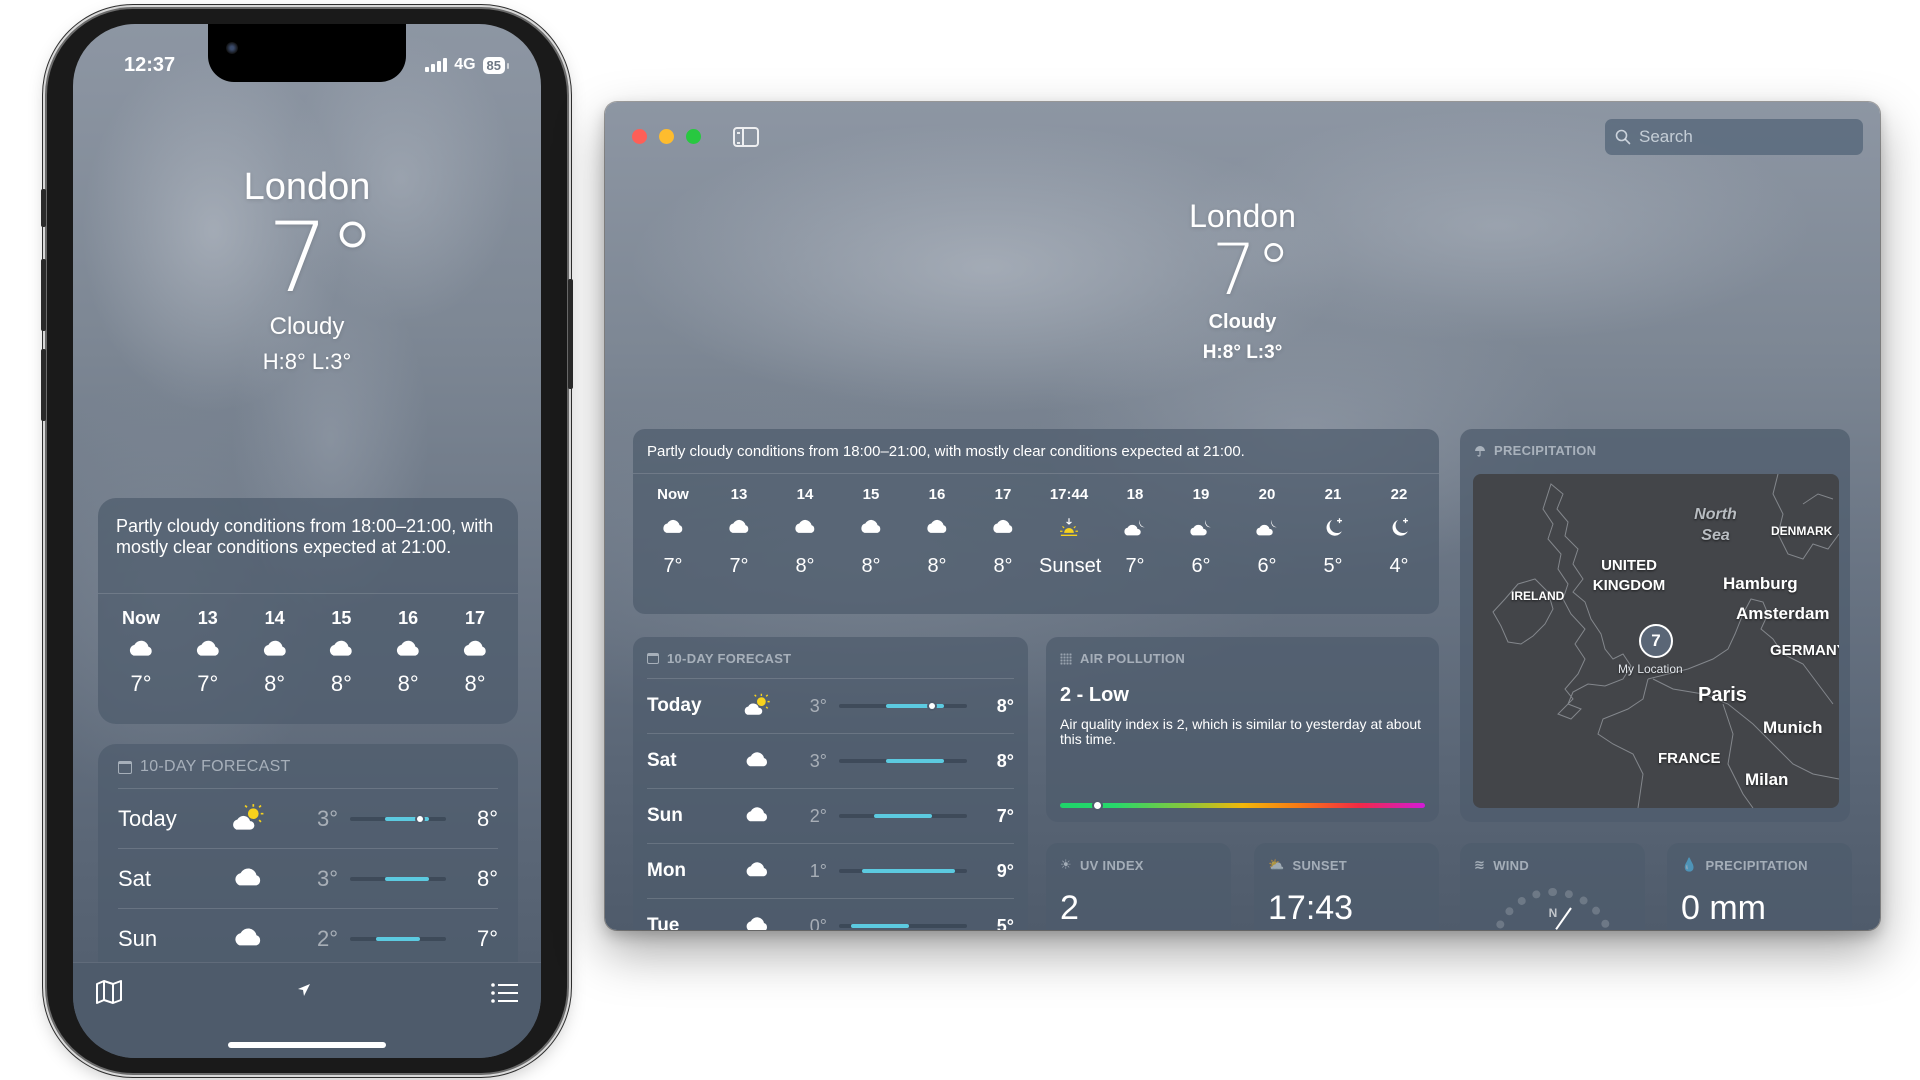  What do you see at coordinates (43, 208) in the screenshot?
I see `mute-switch` at bounding box center [43, 208].